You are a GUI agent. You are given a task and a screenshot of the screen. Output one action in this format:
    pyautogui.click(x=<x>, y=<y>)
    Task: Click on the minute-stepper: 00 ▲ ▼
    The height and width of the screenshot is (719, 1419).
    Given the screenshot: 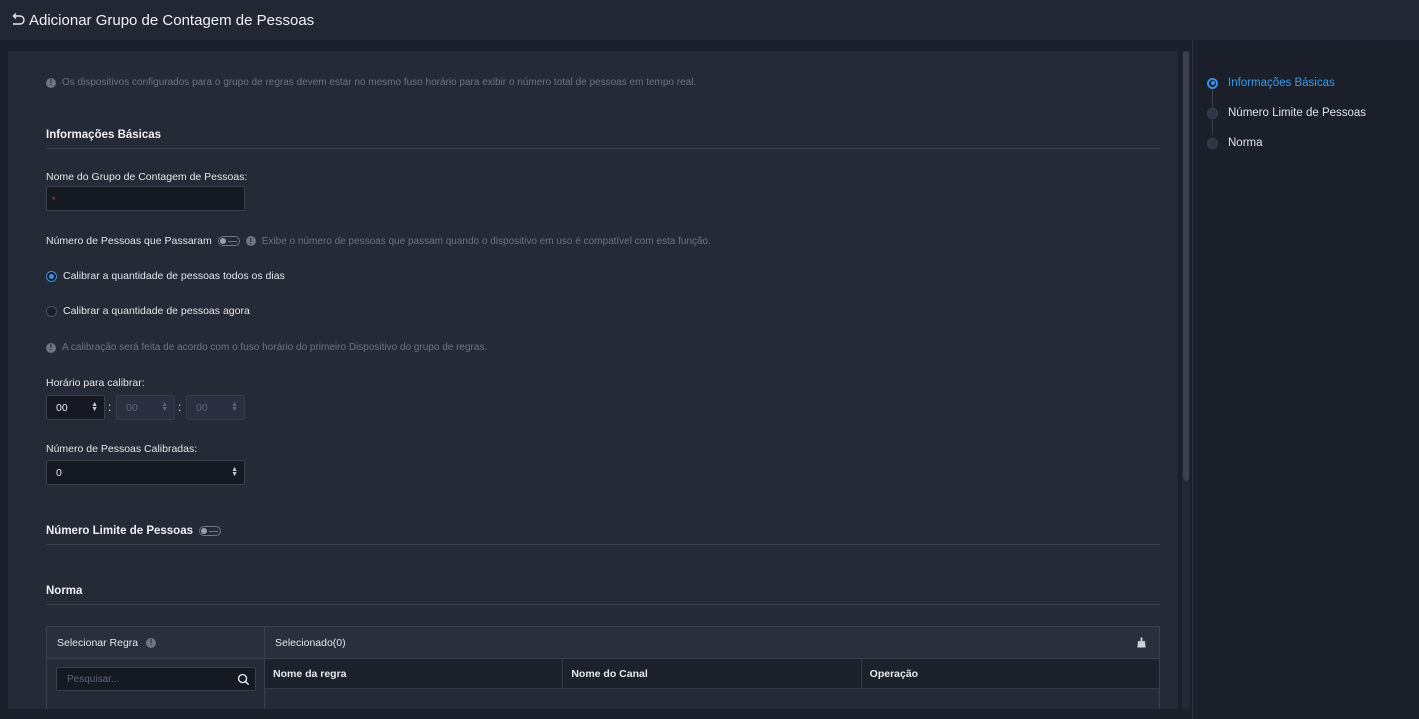 What is the action you would take?
    pyautogui.click(x=145, y=407)
    